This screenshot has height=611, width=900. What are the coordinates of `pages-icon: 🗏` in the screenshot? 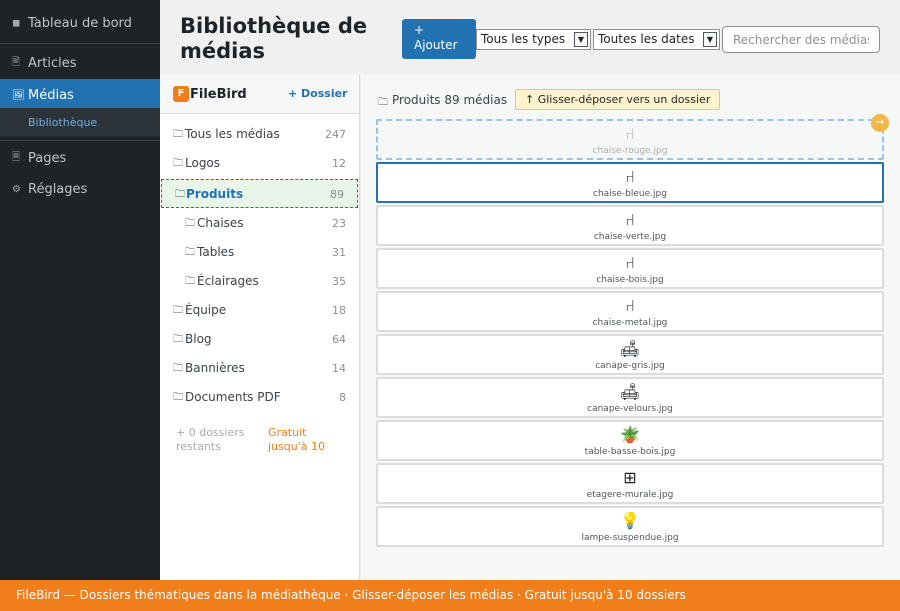 It's located at (16, 157).